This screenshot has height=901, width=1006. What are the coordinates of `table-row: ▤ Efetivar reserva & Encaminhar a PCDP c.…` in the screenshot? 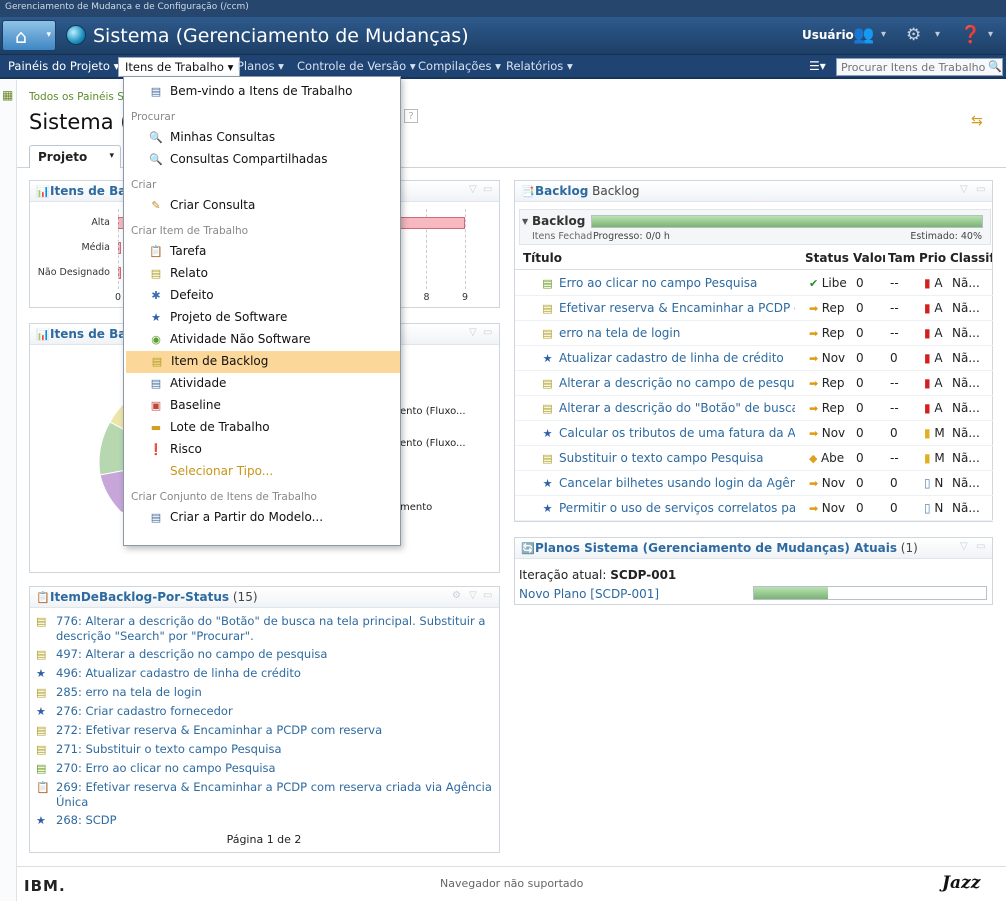 It's located at (754, 308).